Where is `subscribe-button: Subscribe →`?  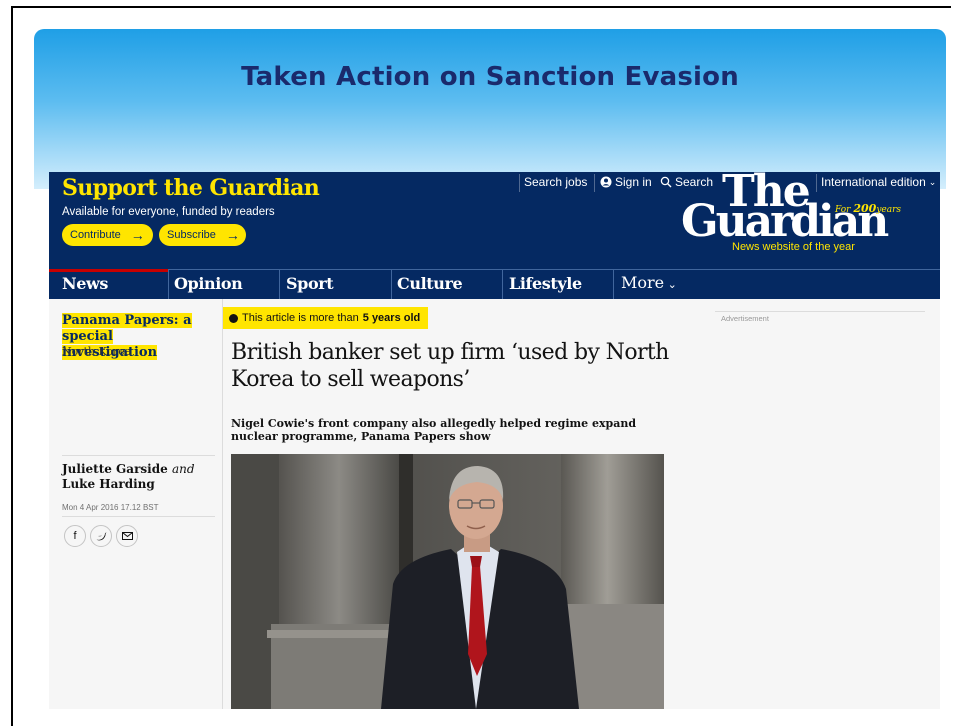
subscribe-button: Subscribe → is located at coordinates (202, 235).